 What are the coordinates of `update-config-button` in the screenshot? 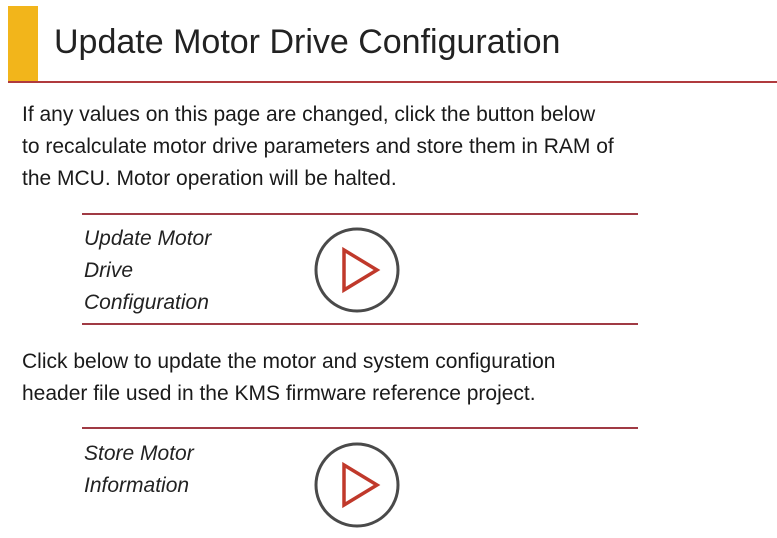 It's located at (357, 270).